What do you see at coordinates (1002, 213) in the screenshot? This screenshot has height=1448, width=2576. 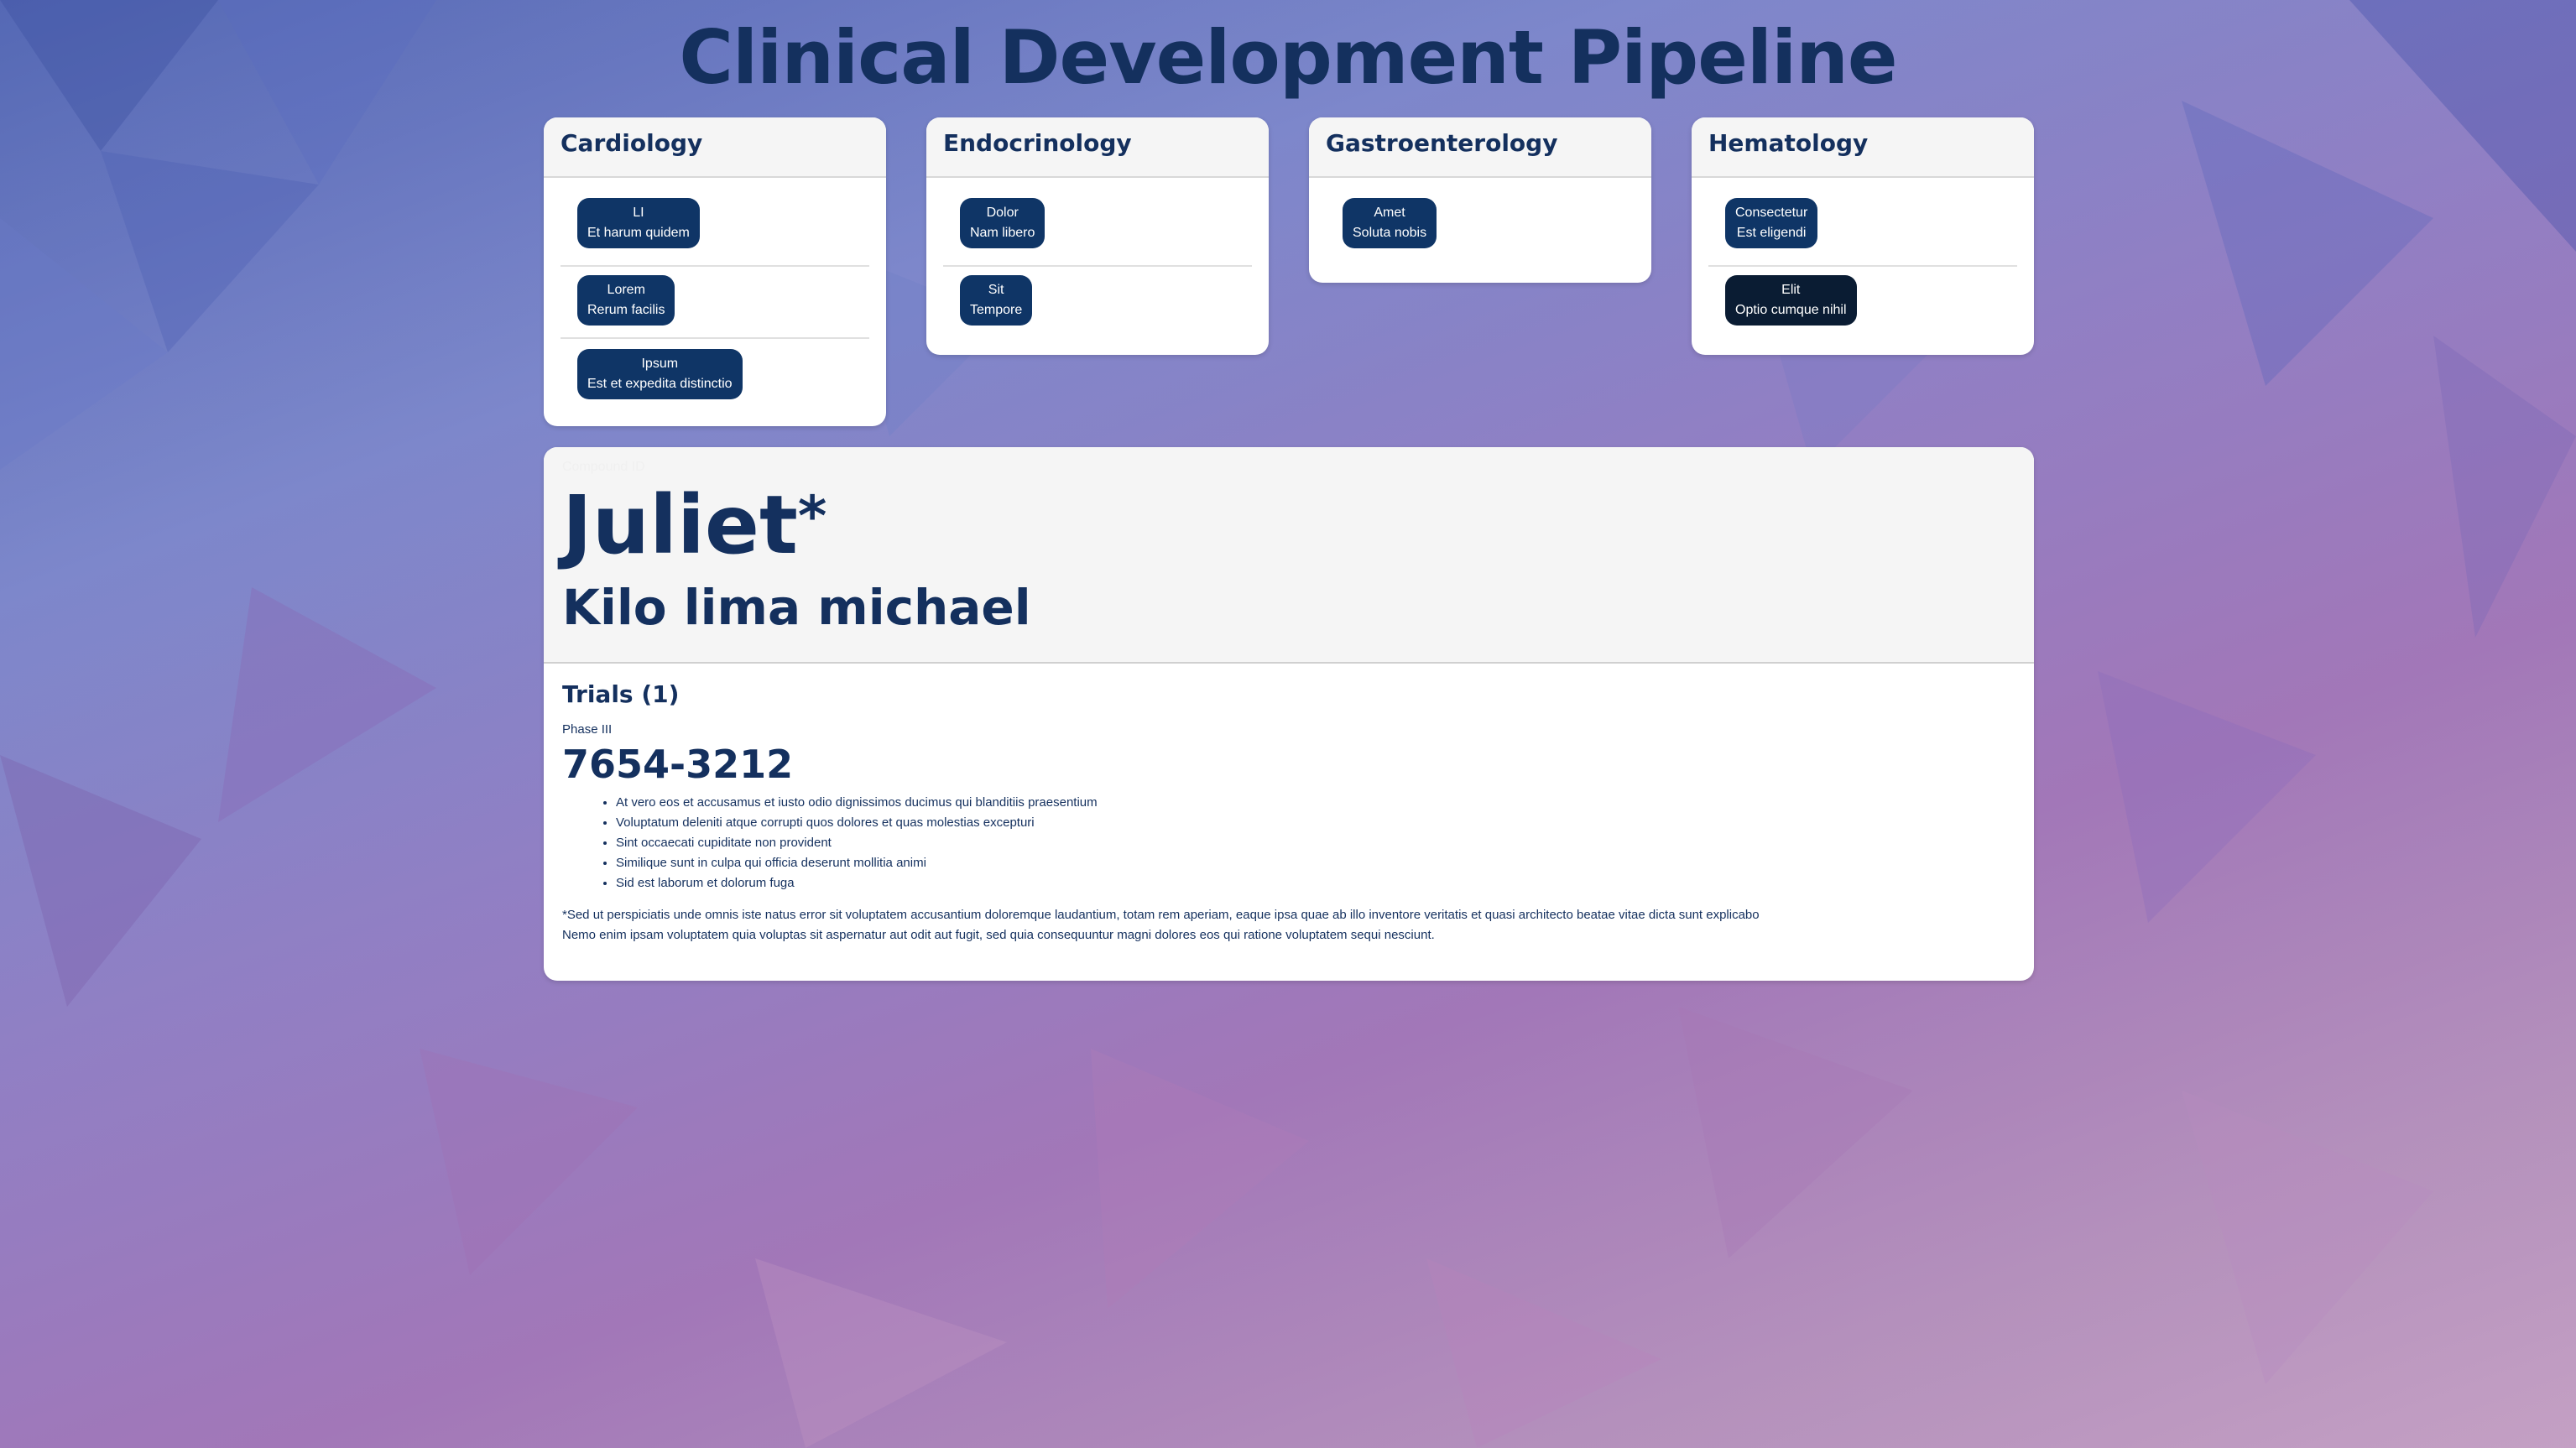 I see `compound-code: Dolor` at bounding box center [1002, 213].